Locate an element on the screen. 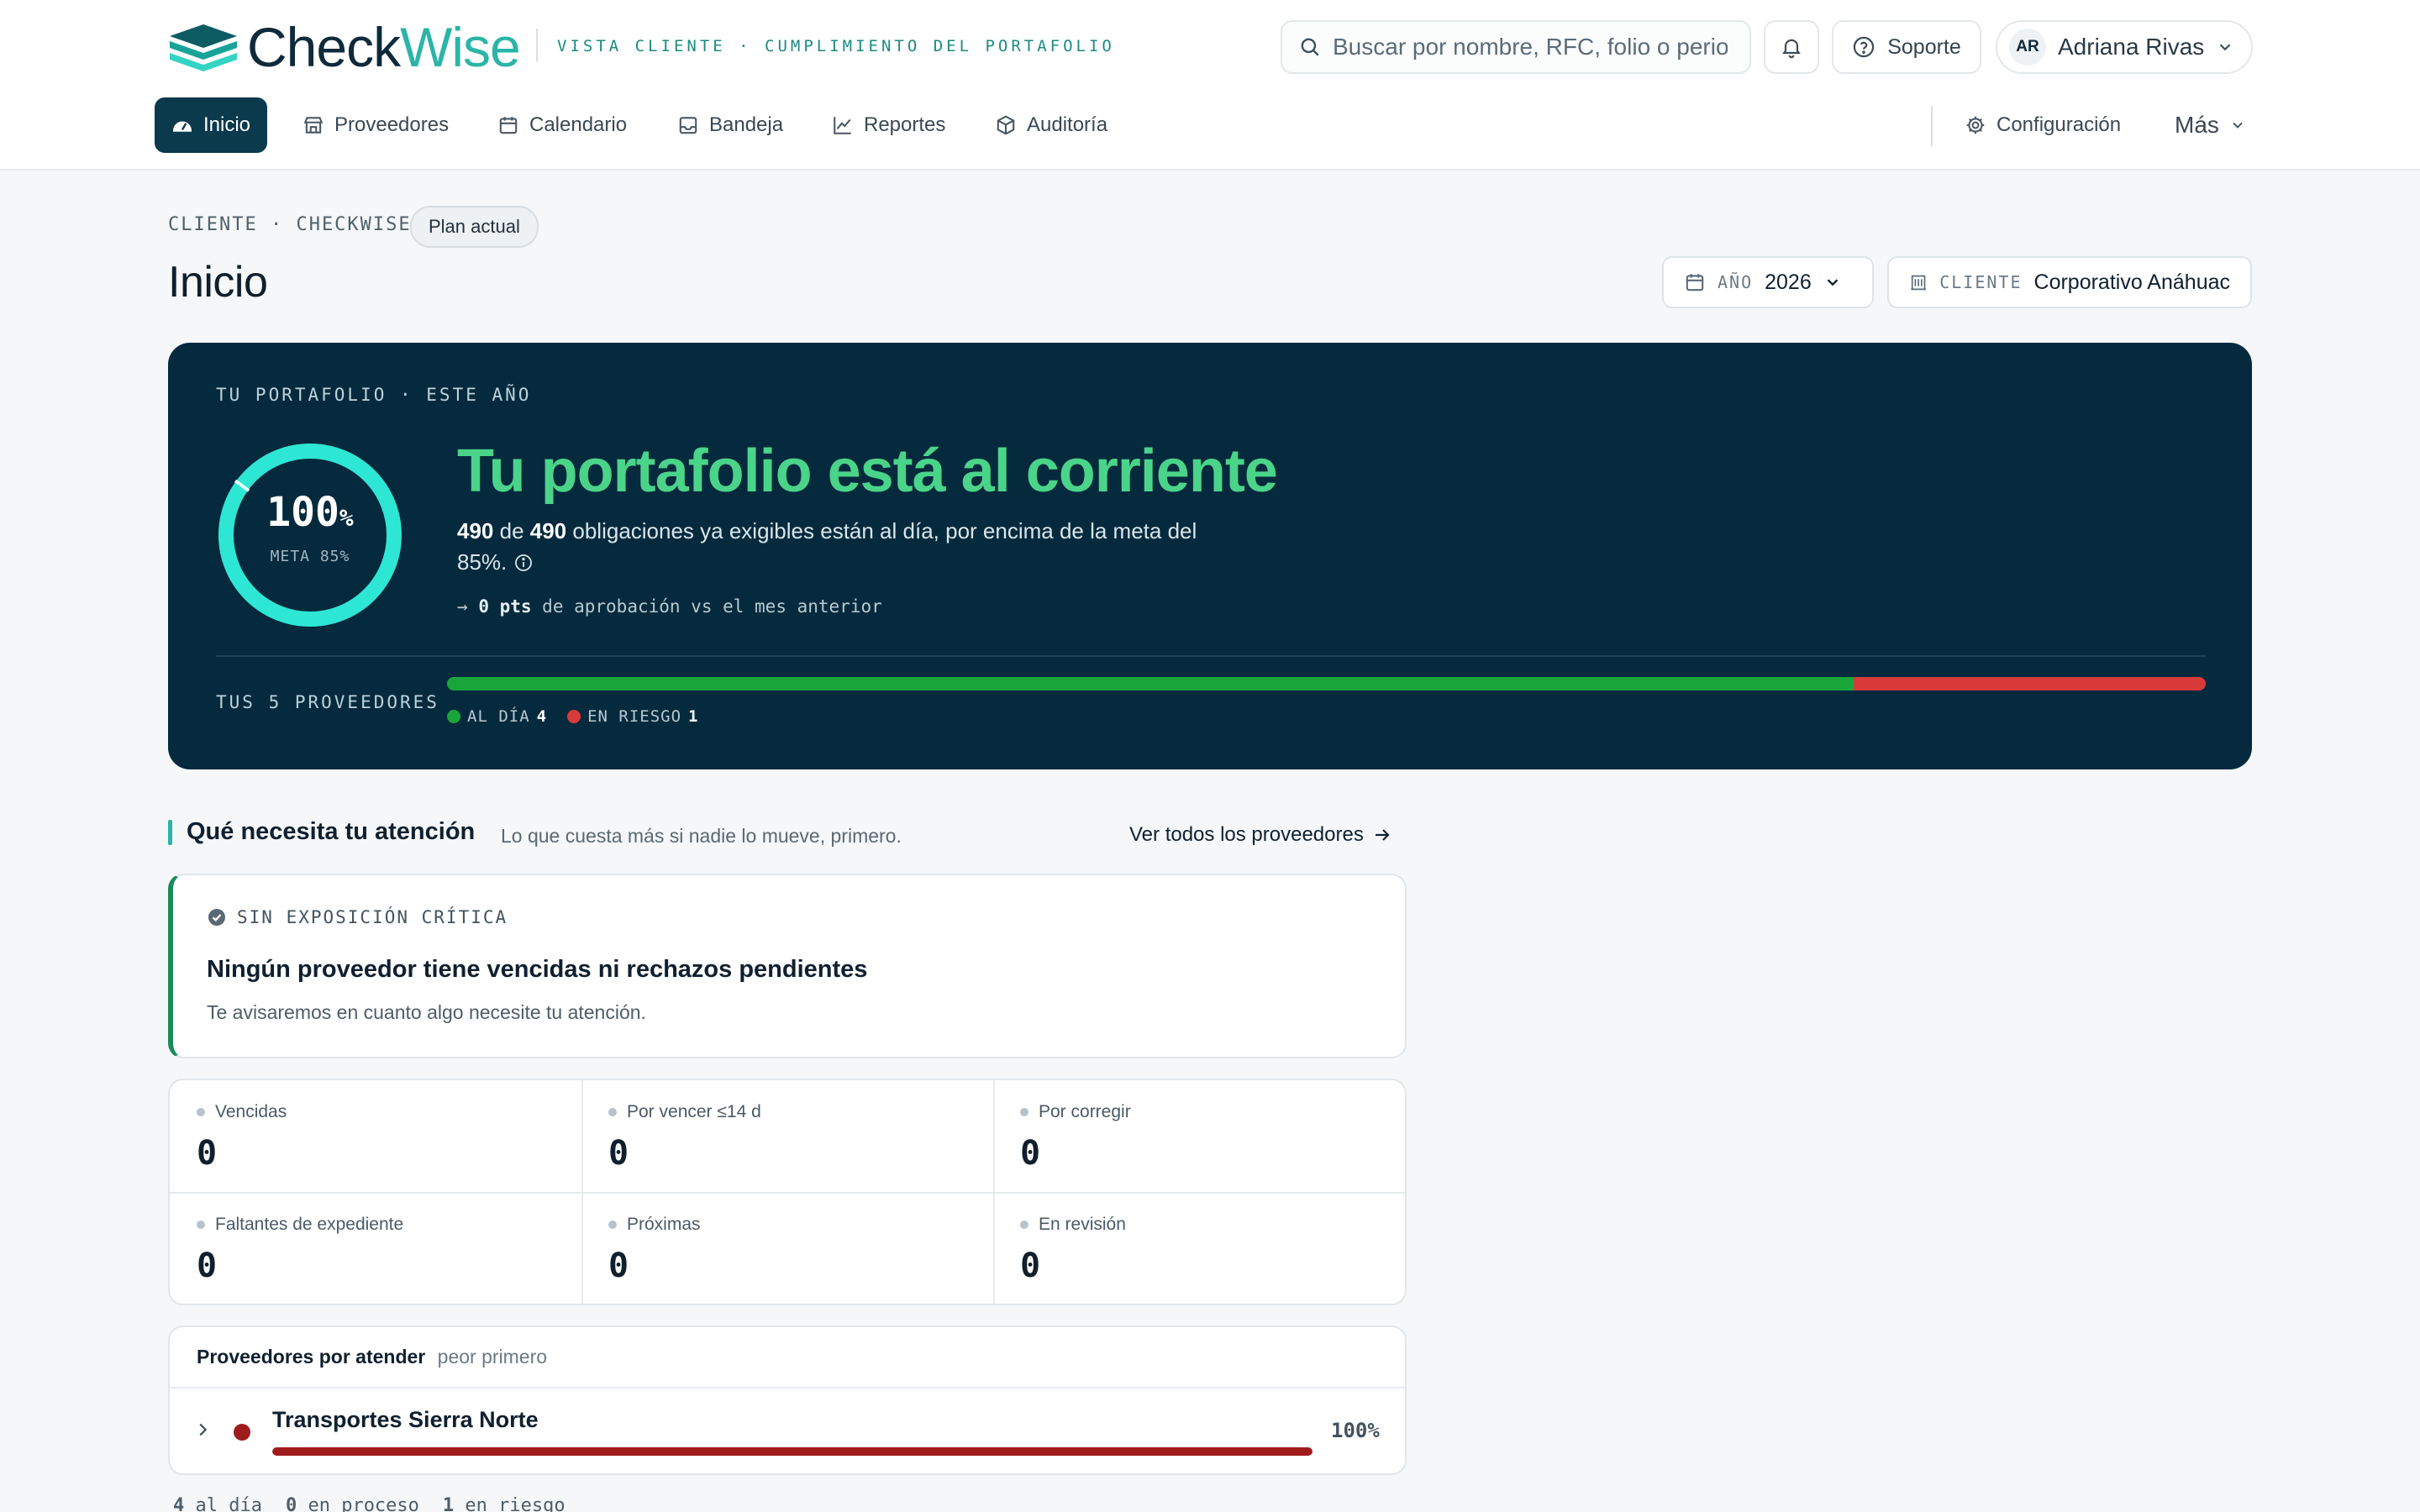 The image size is (2420, 1512). nav-item-calendario: Calendario is located at coordinates (562, 125).